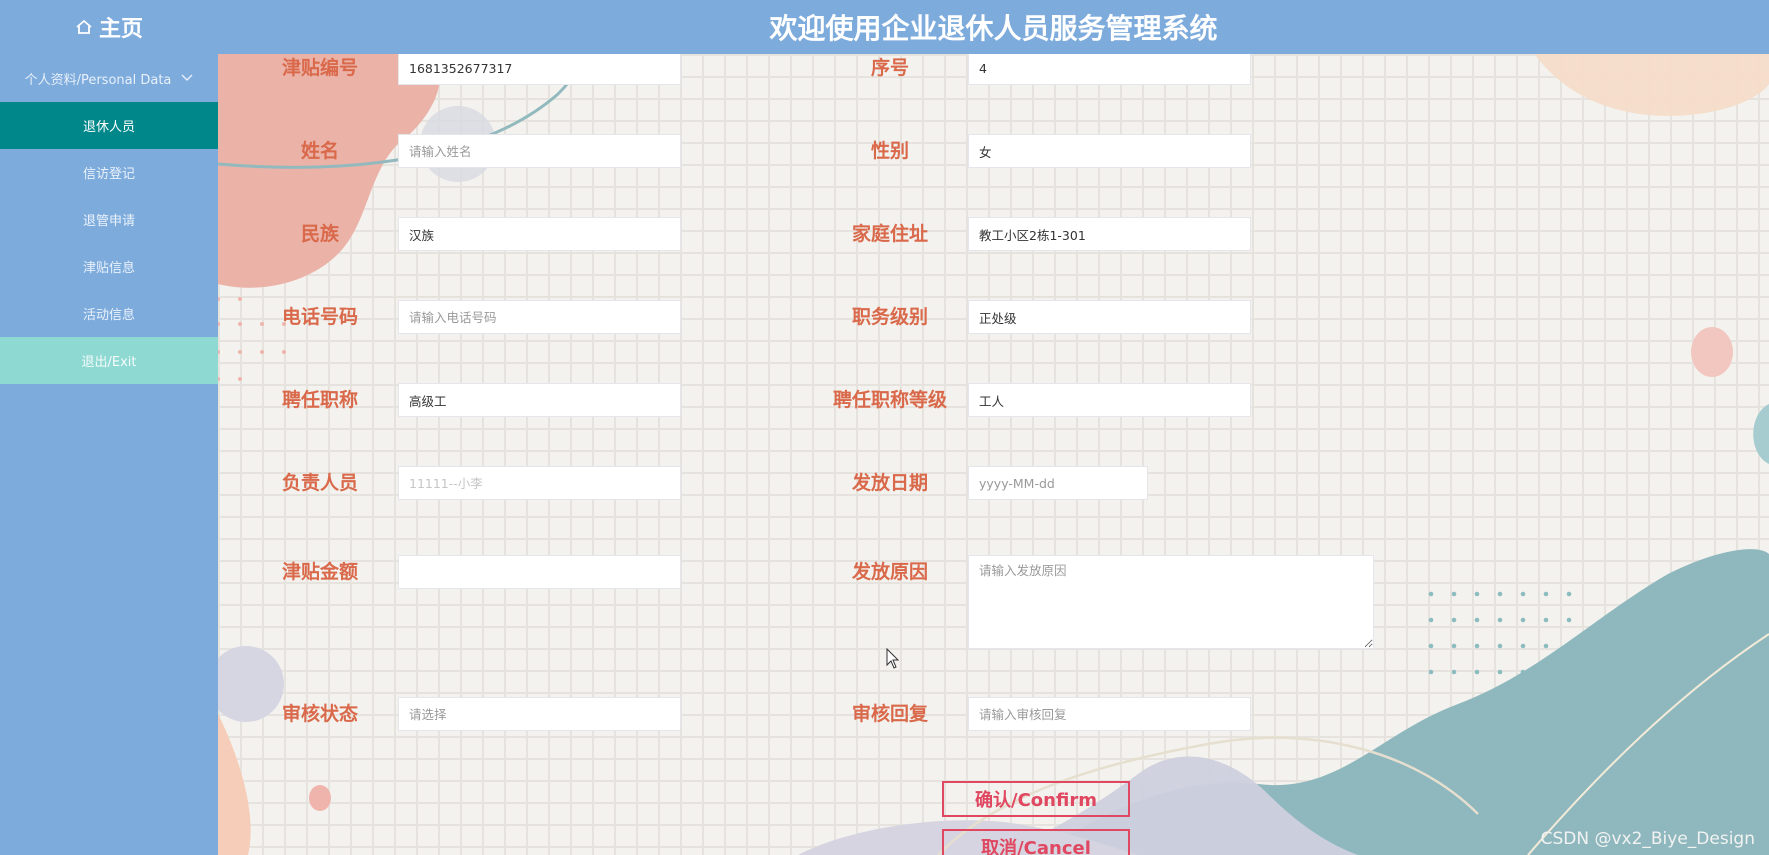  What do you see at coordinates (1109, 69) in the screenshot?
I see `serial-no-input` at bounding box center [1109, 69].